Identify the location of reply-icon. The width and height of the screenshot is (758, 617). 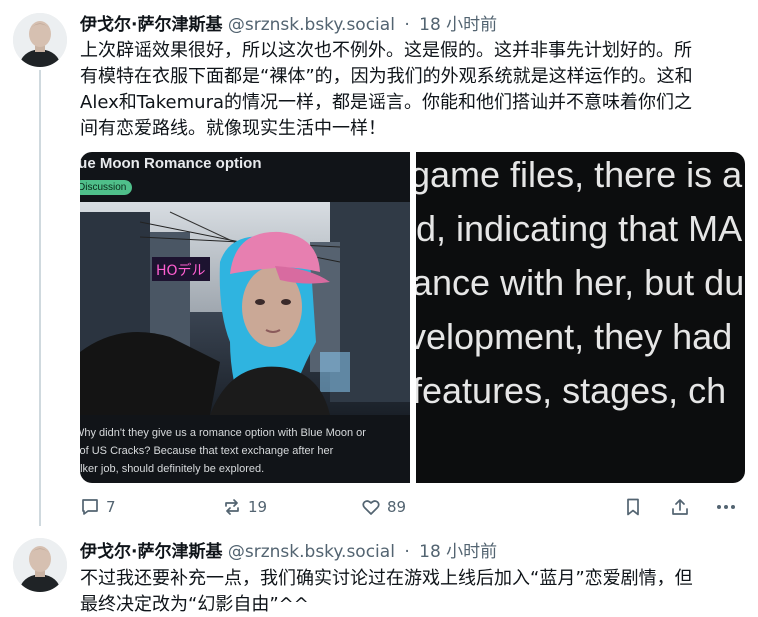
(90, 507).